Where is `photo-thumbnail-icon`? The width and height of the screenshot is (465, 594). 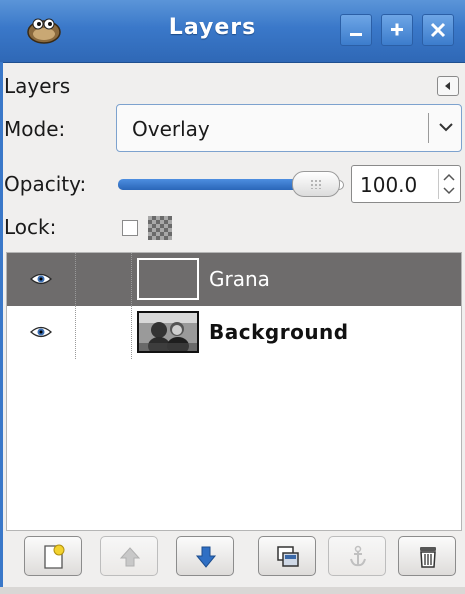 photo-thumbnail-icon is located at coordinates (168, 332).